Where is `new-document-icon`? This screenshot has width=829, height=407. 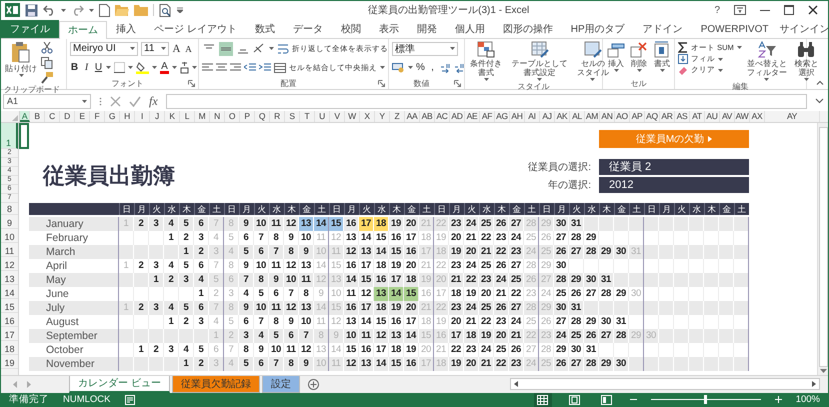
new-document-icon is located at coordinates (104, 10).